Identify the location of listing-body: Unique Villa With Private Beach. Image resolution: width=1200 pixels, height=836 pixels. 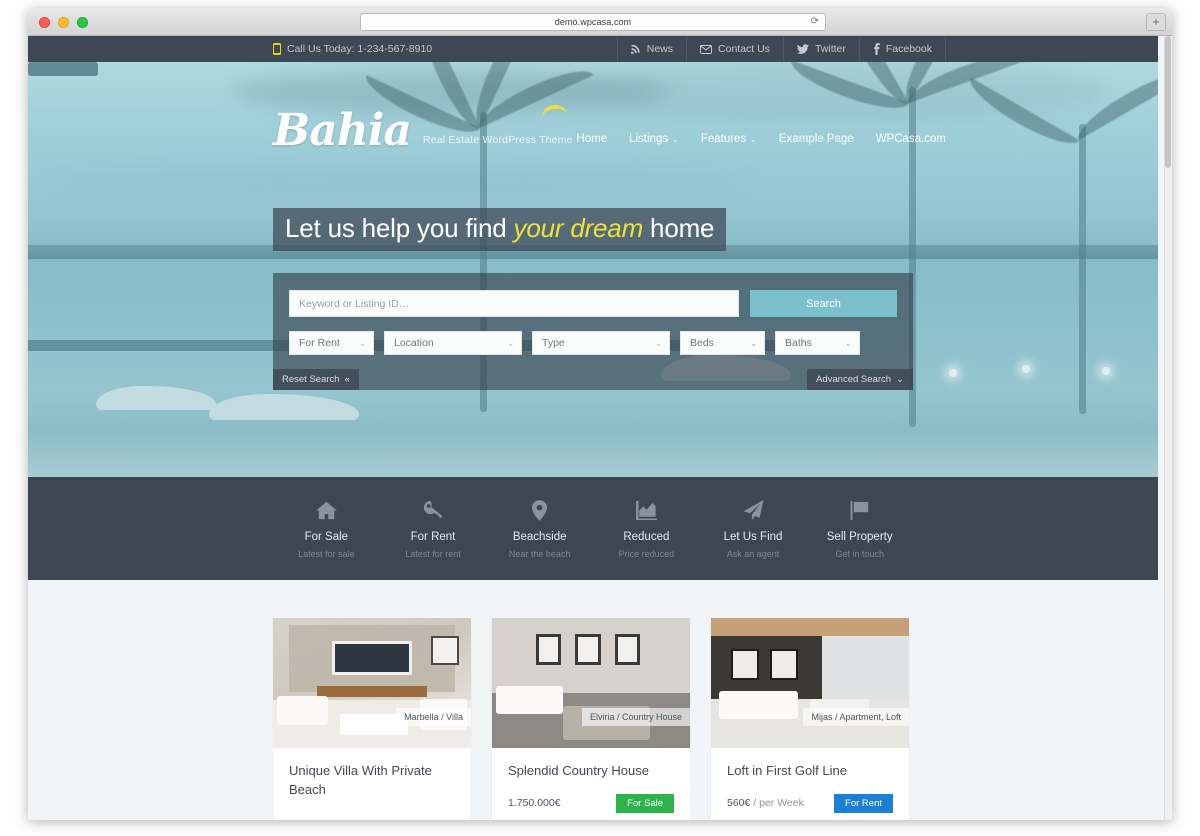
(372, 774).